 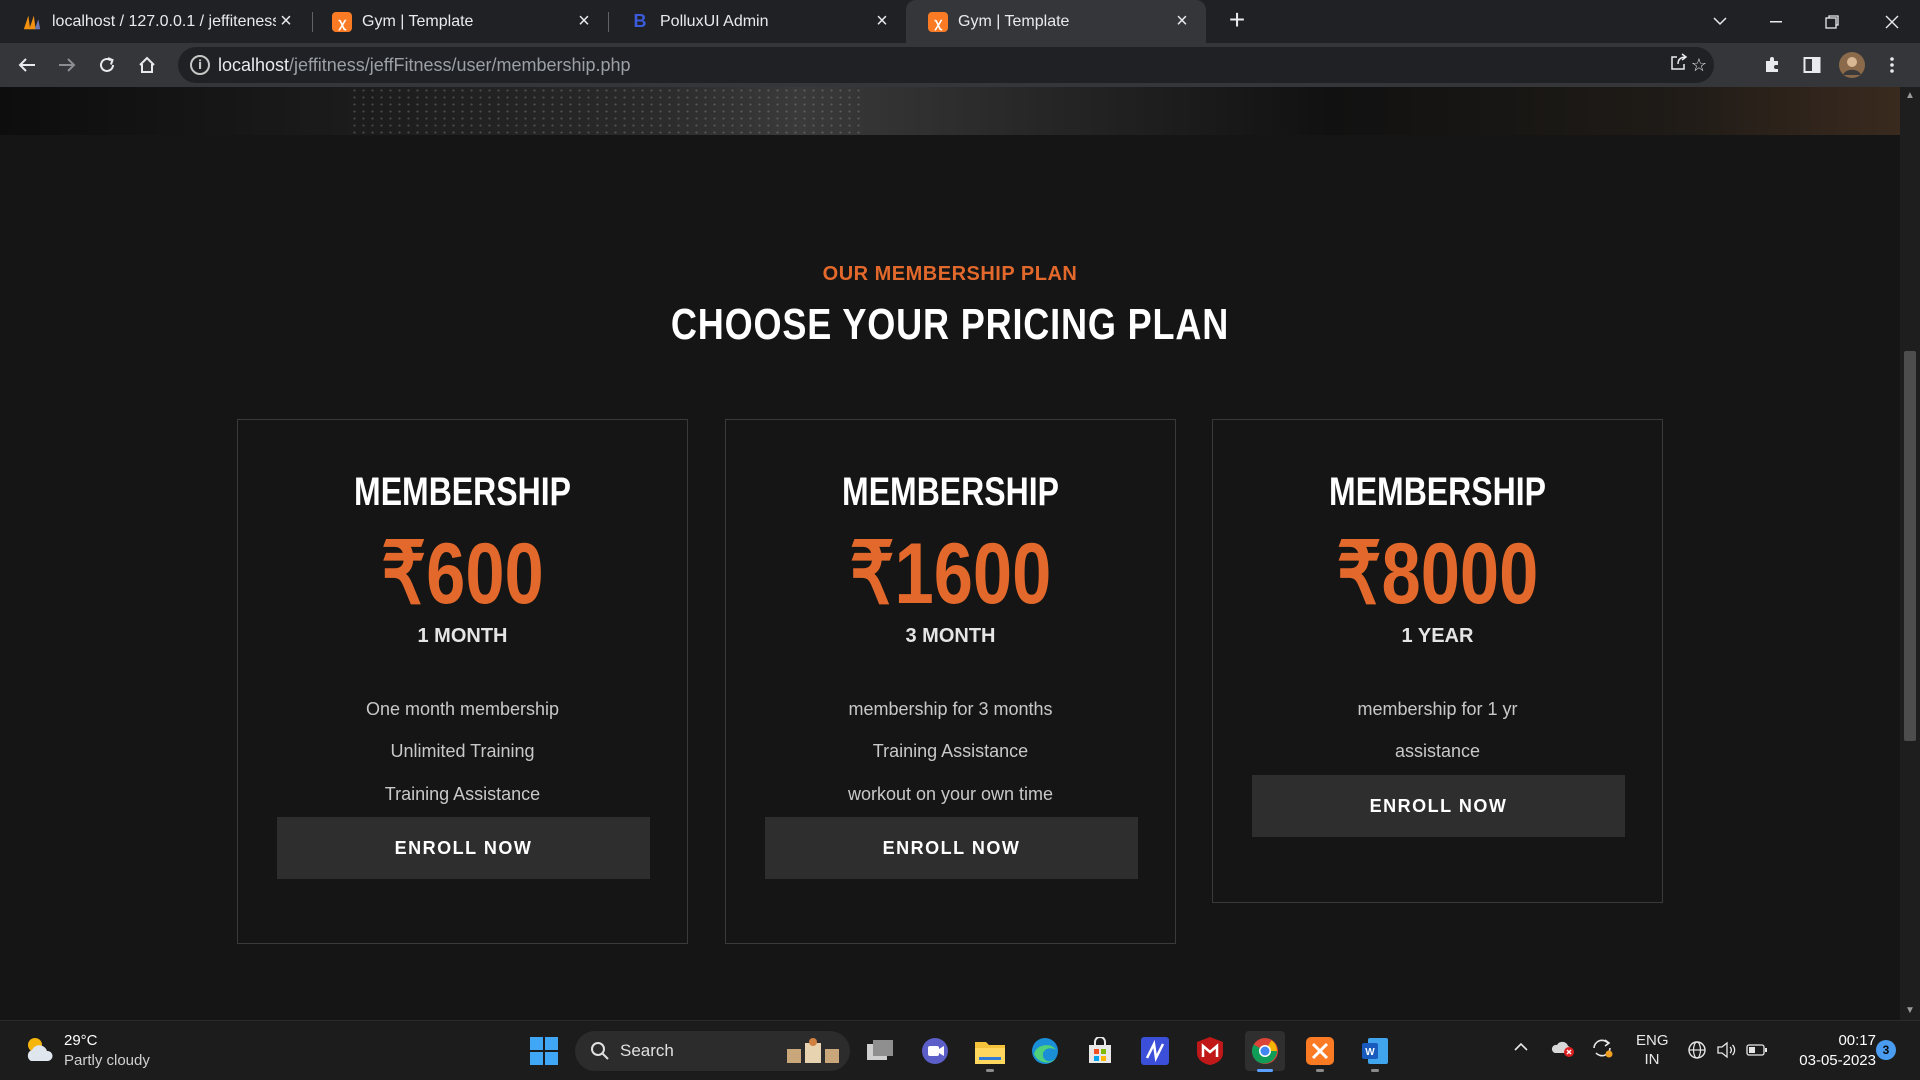 I want to click on side-panel-icon, so click(x=1812, y=65).